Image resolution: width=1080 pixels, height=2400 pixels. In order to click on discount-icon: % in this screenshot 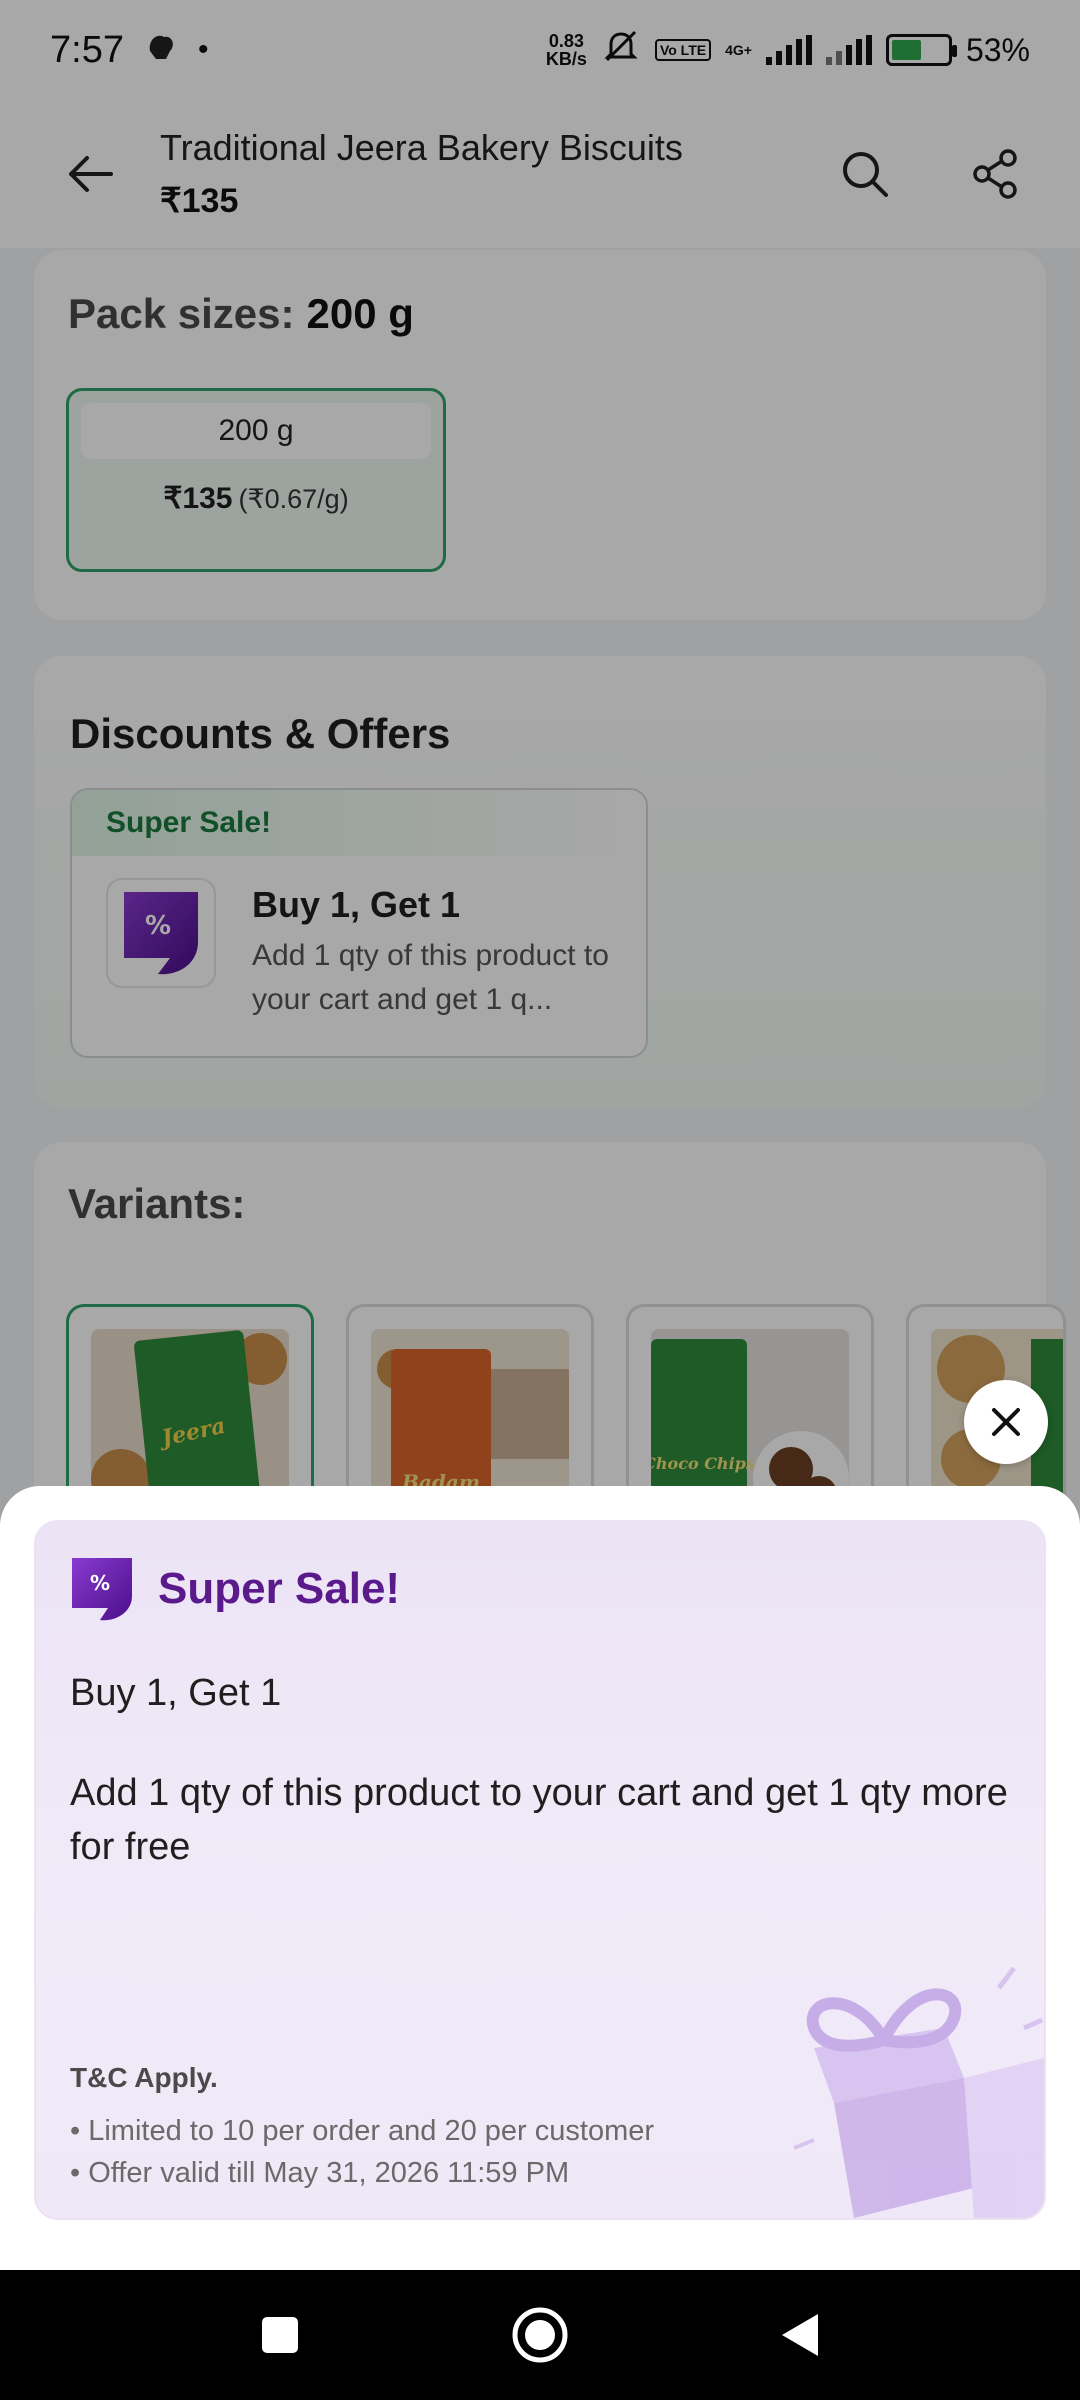, I will do `click(102, 1589)`.